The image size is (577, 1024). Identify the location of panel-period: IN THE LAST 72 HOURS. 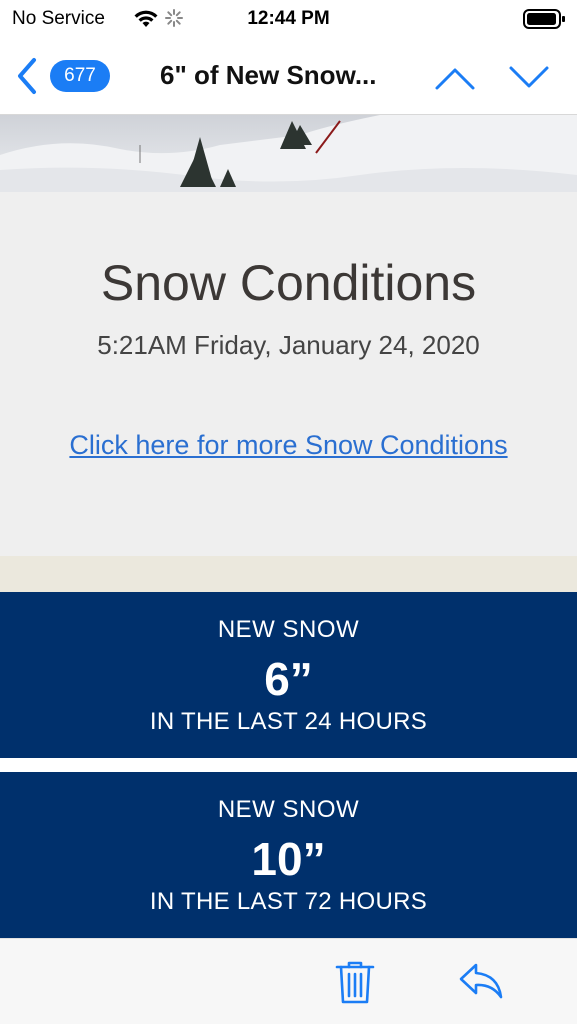
(288, 901).